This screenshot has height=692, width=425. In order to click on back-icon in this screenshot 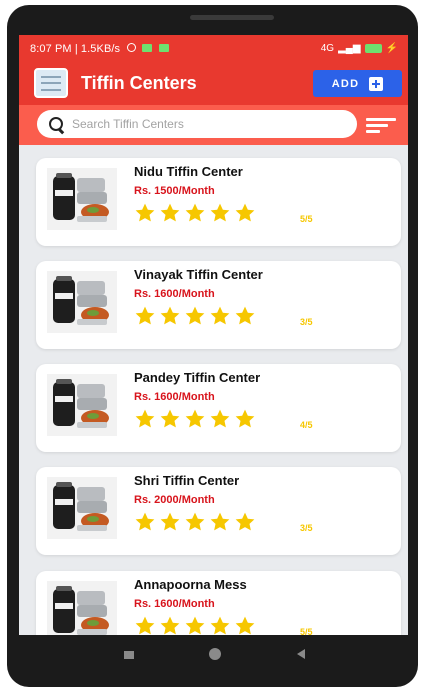, I will do `click(301, 654)`.